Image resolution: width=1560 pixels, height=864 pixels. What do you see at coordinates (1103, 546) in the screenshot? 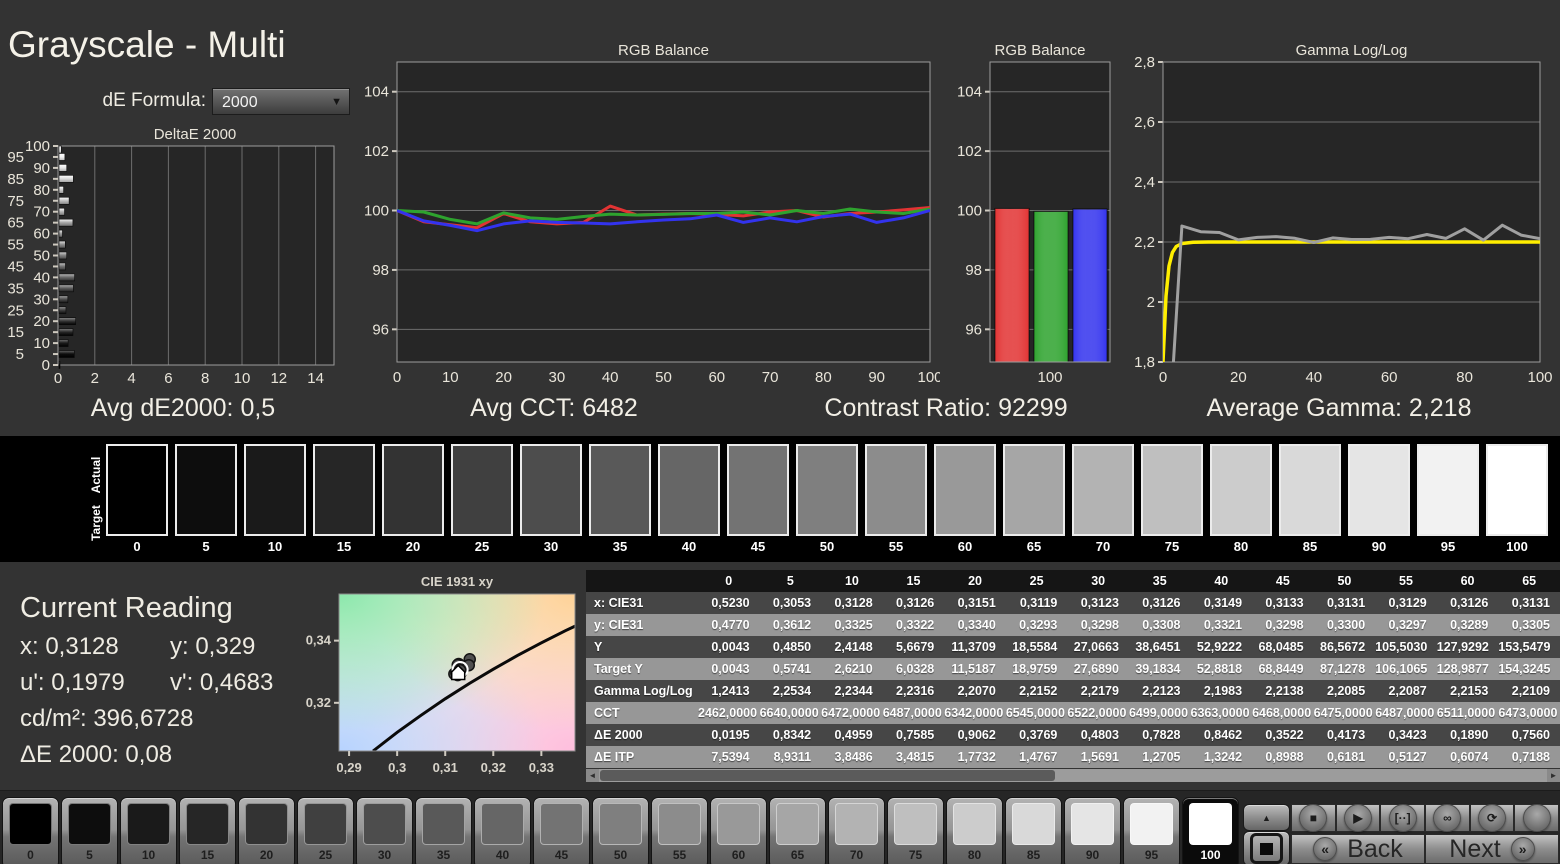
I see `swatch-label: 70` at bounding box center [1103, 546].